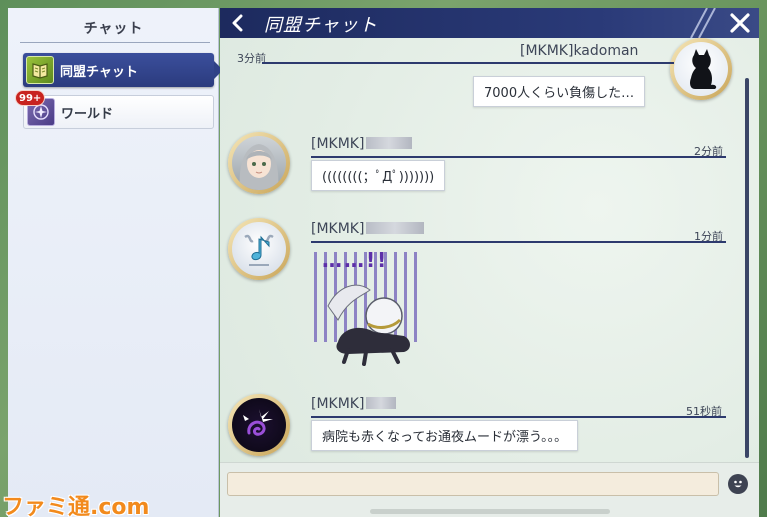  Describe the element at coordinates (87, 114) in the screenshot. I see `tab-world-label: ワールド` at that location.